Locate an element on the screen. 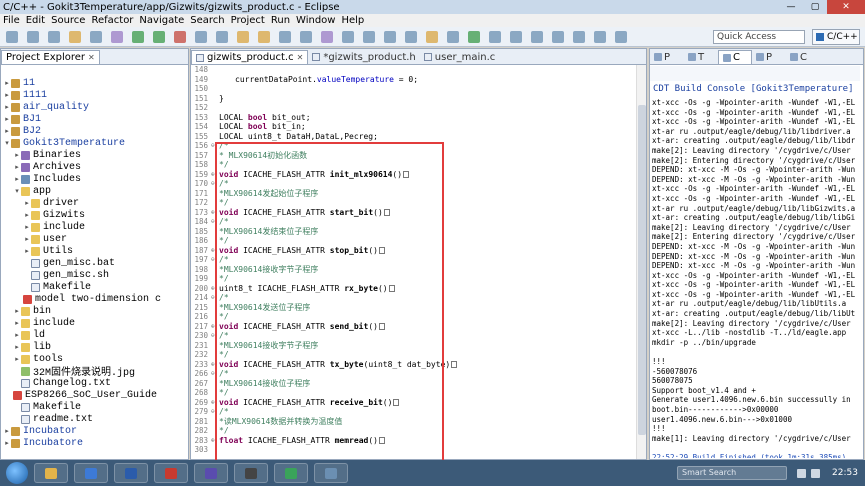  chevron-icon: ▾ is located at coordinates (7, 143).